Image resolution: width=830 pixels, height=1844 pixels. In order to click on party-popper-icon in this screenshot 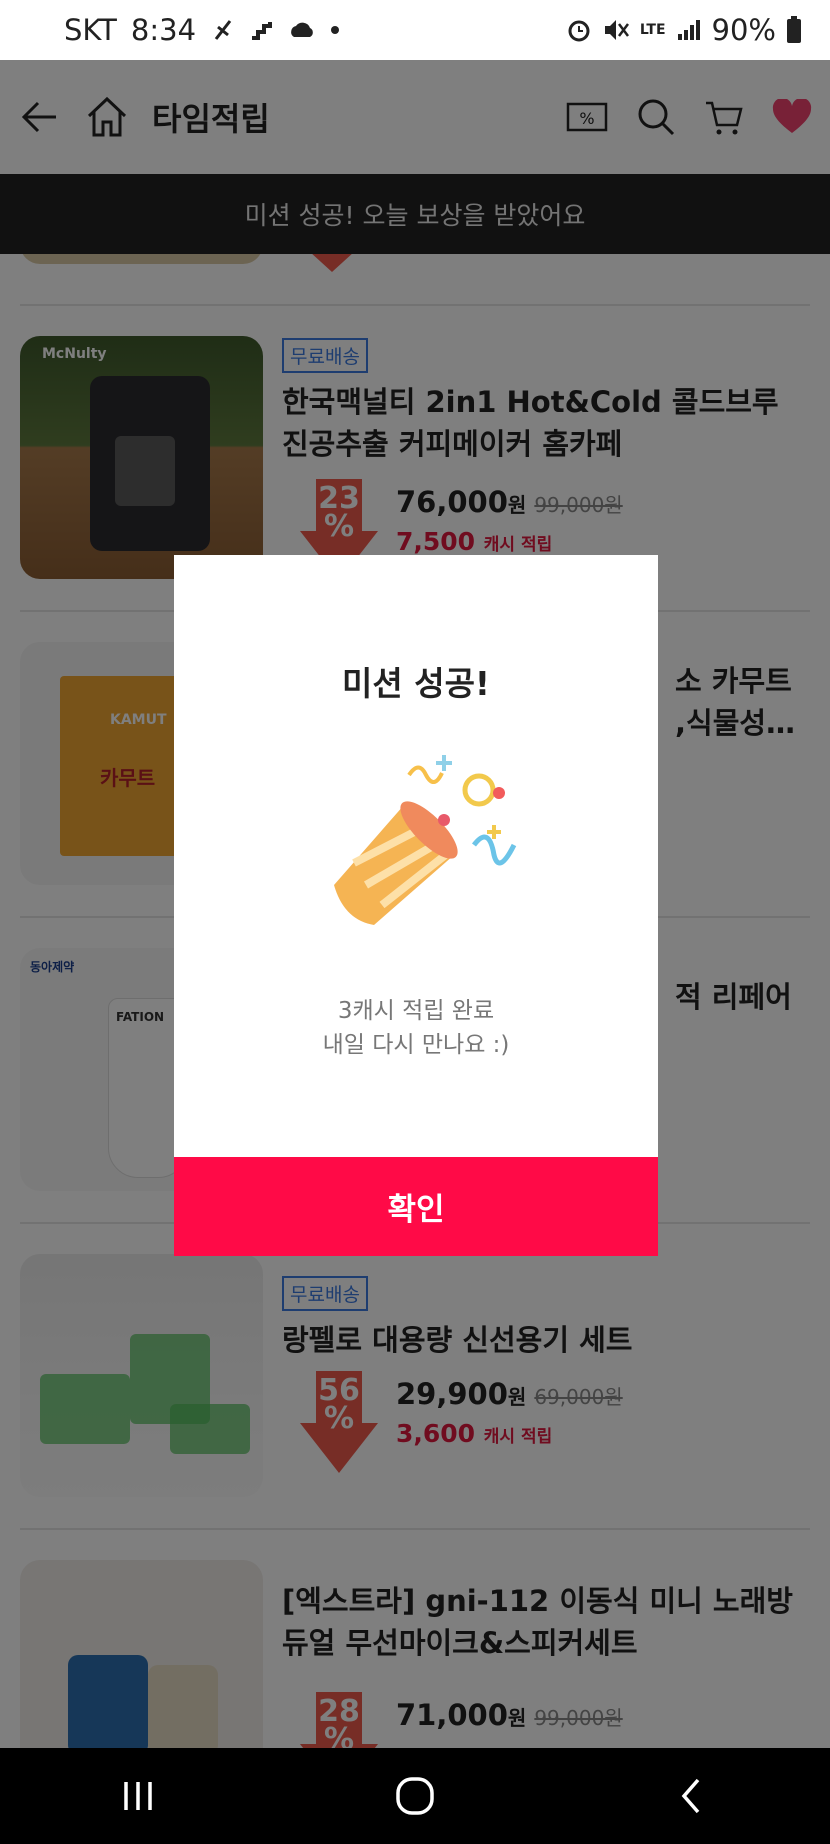, I will do `click(425, 840)`.